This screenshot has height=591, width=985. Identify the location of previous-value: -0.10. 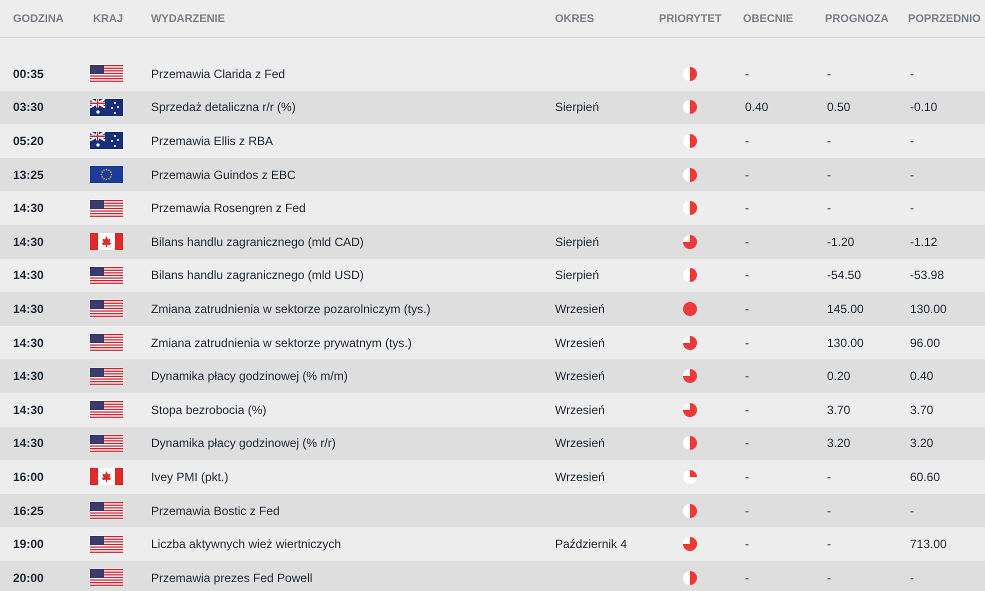
(923, 107).